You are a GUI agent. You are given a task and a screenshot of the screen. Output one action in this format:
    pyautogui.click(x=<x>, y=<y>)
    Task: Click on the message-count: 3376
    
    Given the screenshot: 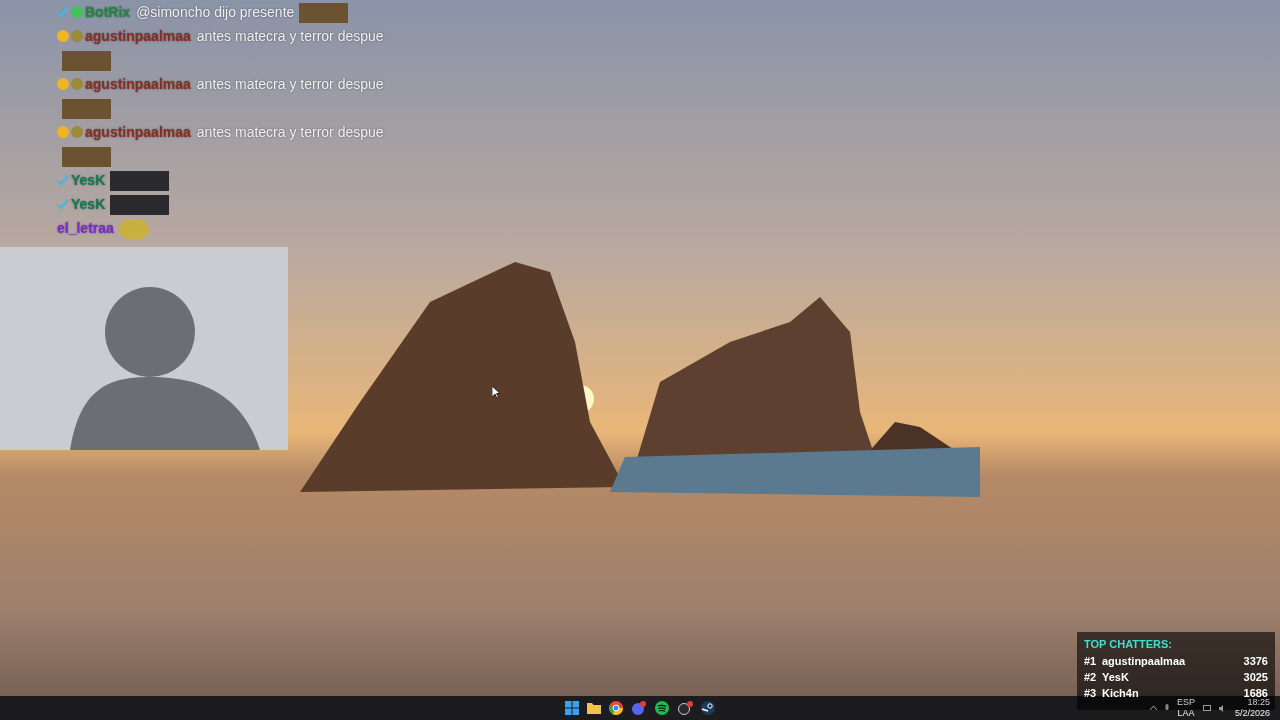 What is the action you would take?
    pyautogui.click(x=1255, y=661)
    